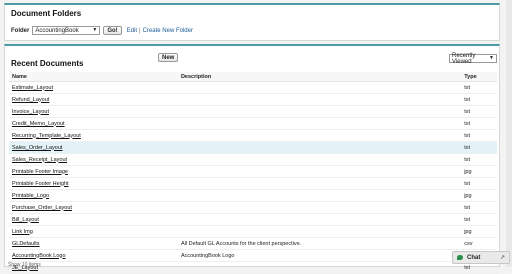  Describe the element at coordinates (30, 100) in the screenshot. I see `document-link: Refund_Layout` at that location.